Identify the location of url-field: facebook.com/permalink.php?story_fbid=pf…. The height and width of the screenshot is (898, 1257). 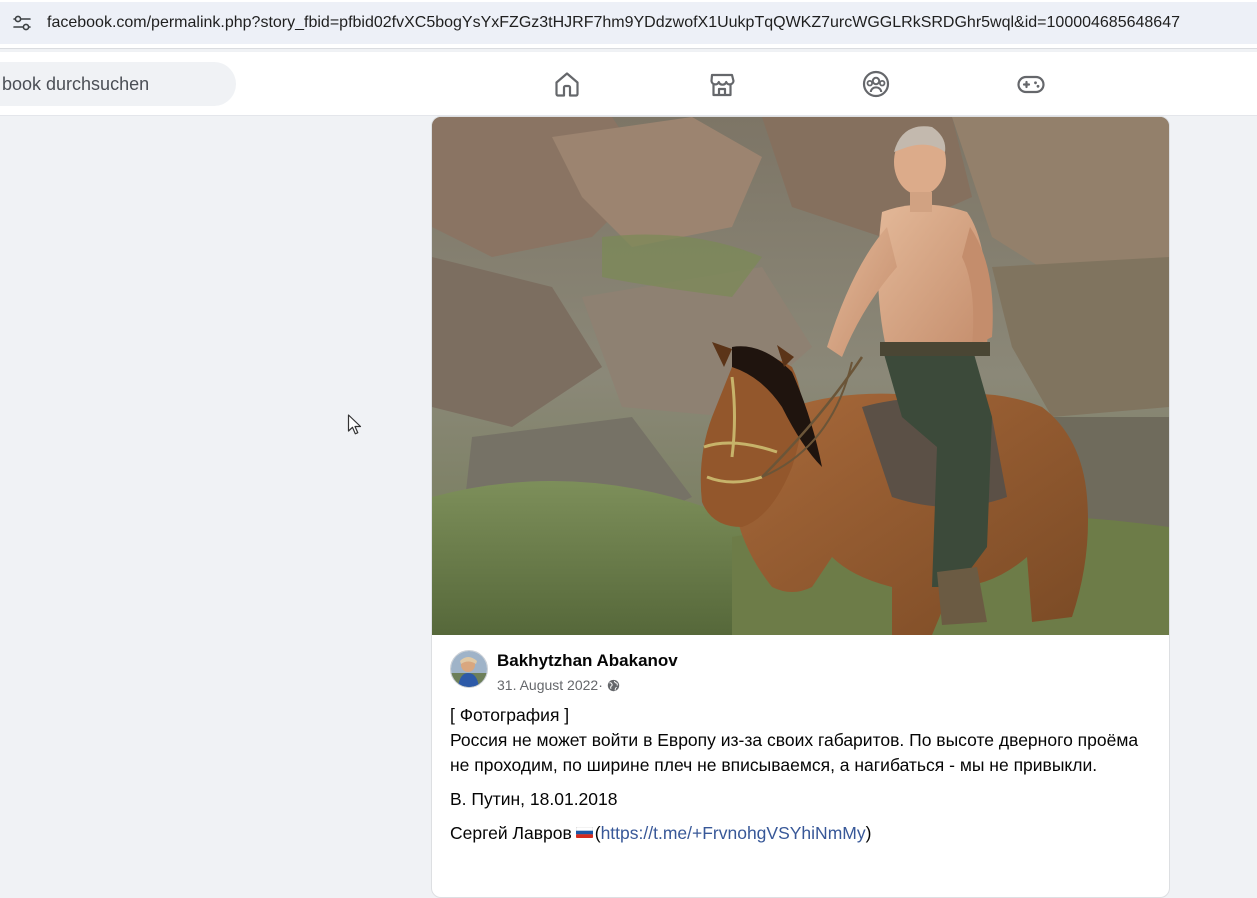
(628, 23).